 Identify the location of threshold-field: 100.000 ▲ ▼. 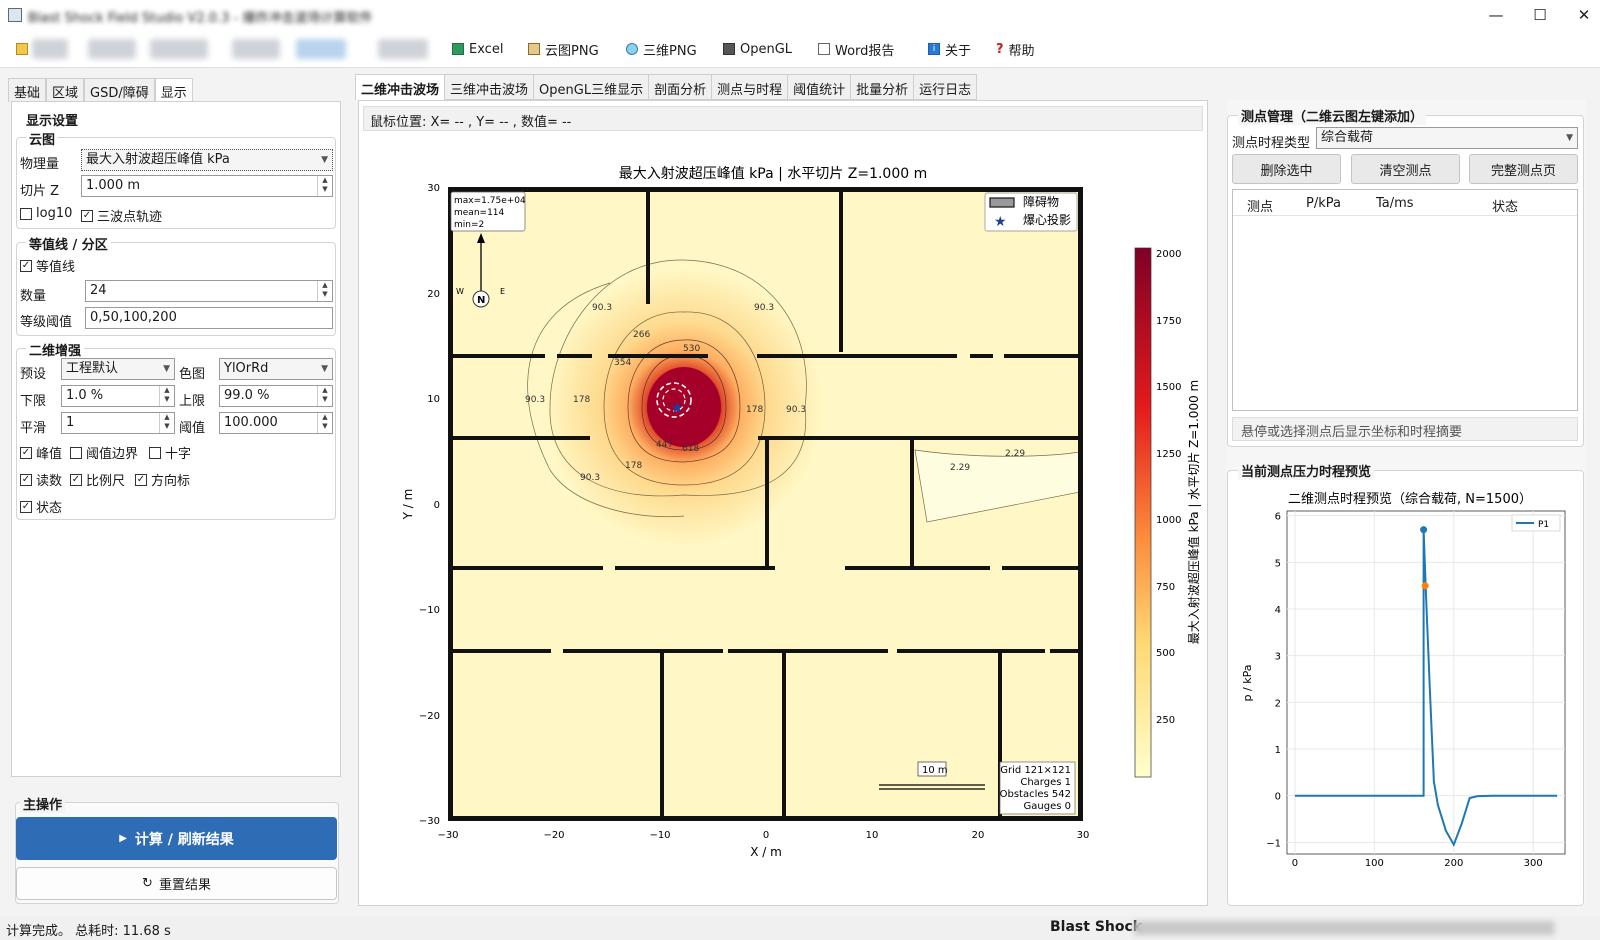
(276, 423).